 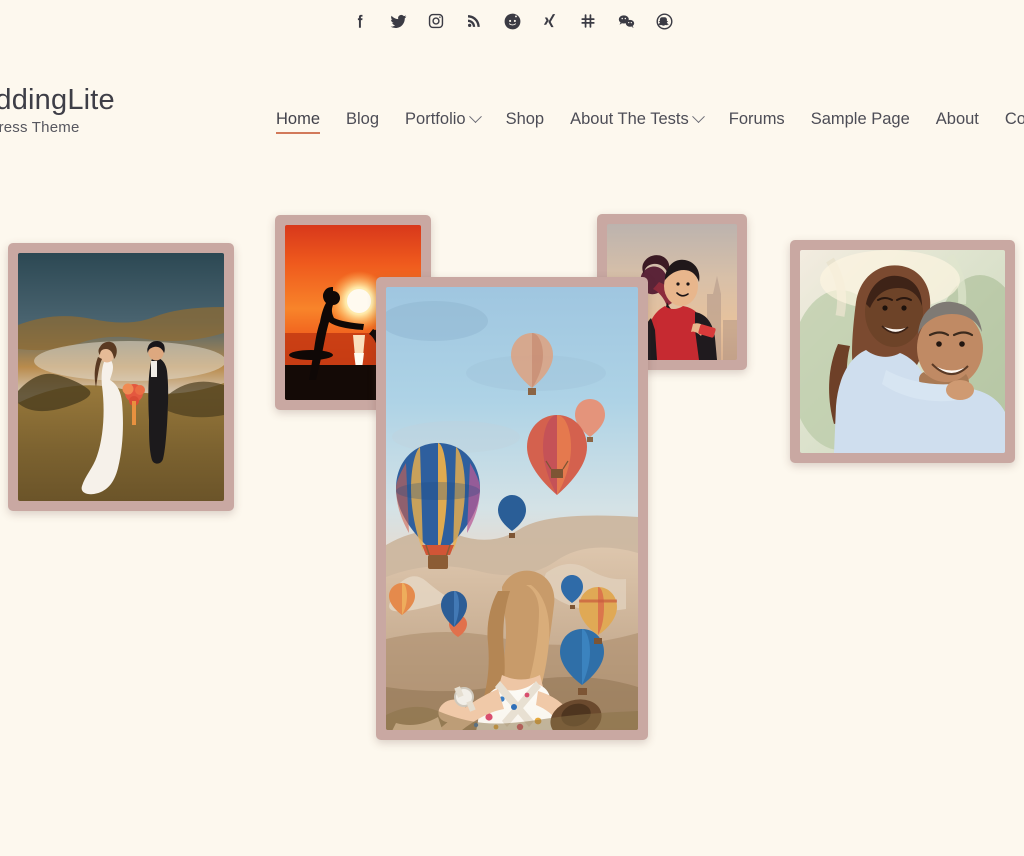 I want to click on nav-item-label: About, so click(x=957, y=119).